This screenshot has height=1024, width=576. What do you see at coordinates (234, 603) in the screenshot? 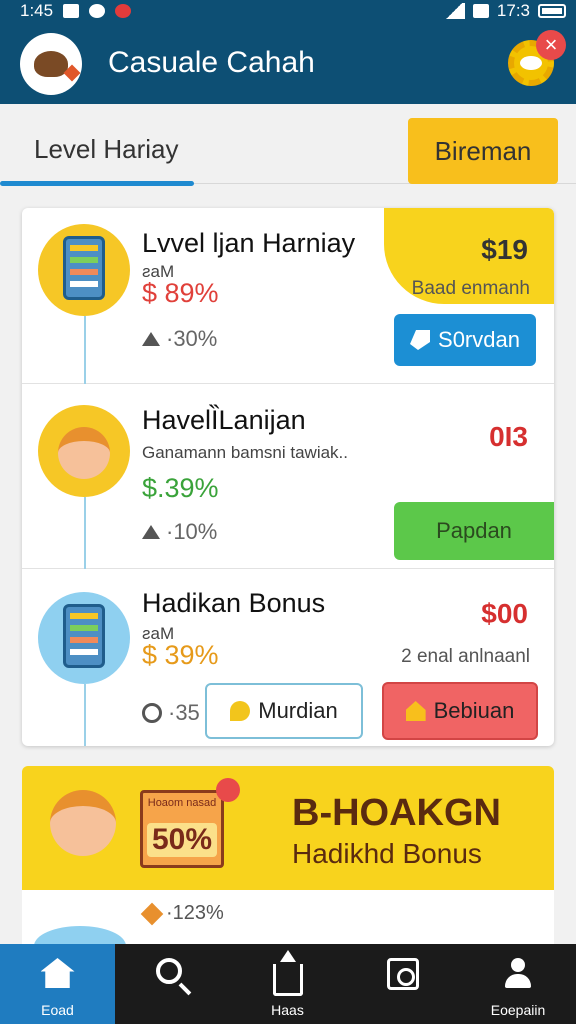
I see `item-title: Hadikan Bonus` at bounding box center [234, 603].